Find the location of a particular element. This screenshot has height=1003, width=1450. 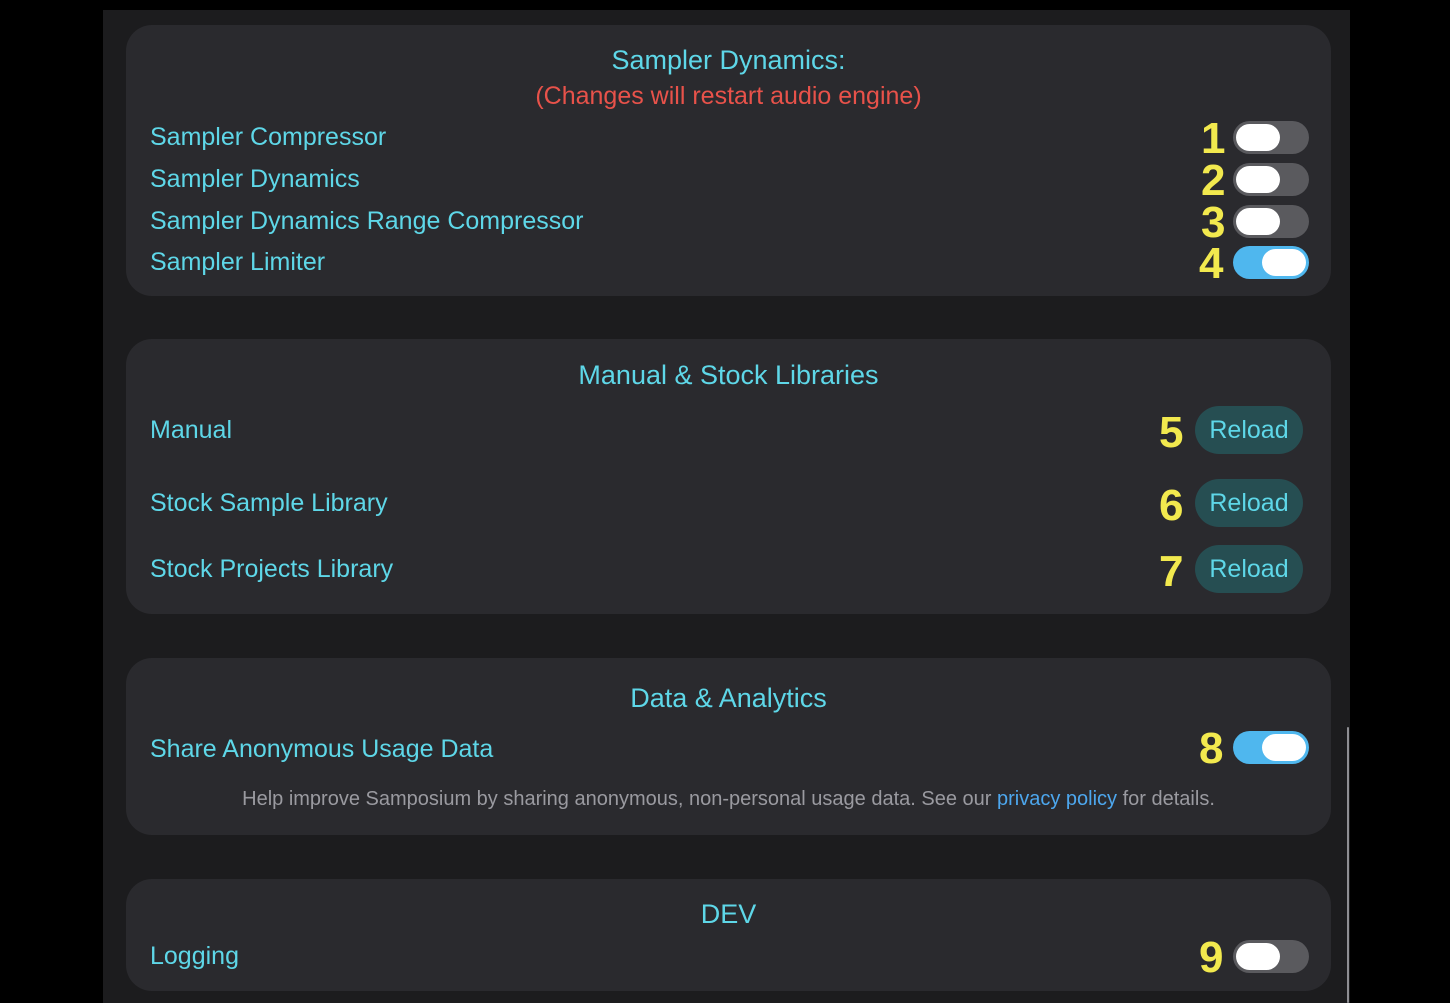

sampler-dynamics-range-compressor-toggle is located at coordinates (1271, 221).